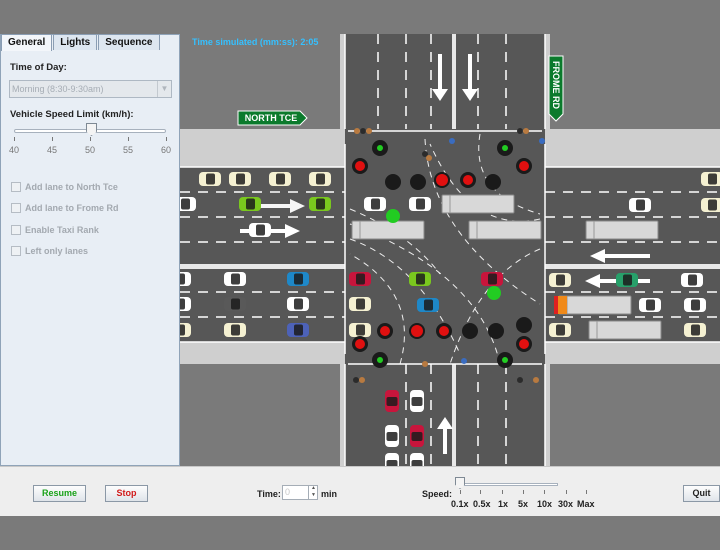  I want to click on speed-tick-label: 60, so click(166, 150).